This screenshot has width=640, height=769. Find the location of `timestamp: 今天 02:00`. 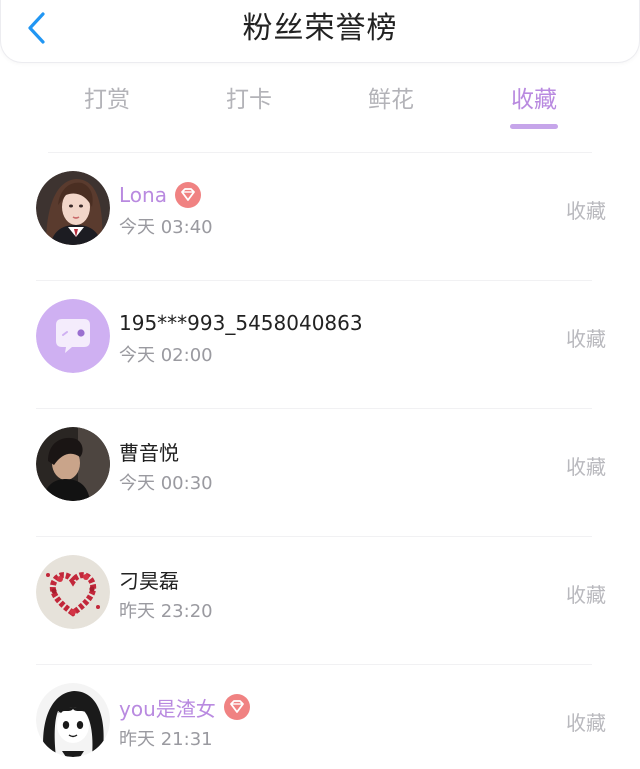

timestamp: 今天 02:00 is located at coordinates (166, 355).